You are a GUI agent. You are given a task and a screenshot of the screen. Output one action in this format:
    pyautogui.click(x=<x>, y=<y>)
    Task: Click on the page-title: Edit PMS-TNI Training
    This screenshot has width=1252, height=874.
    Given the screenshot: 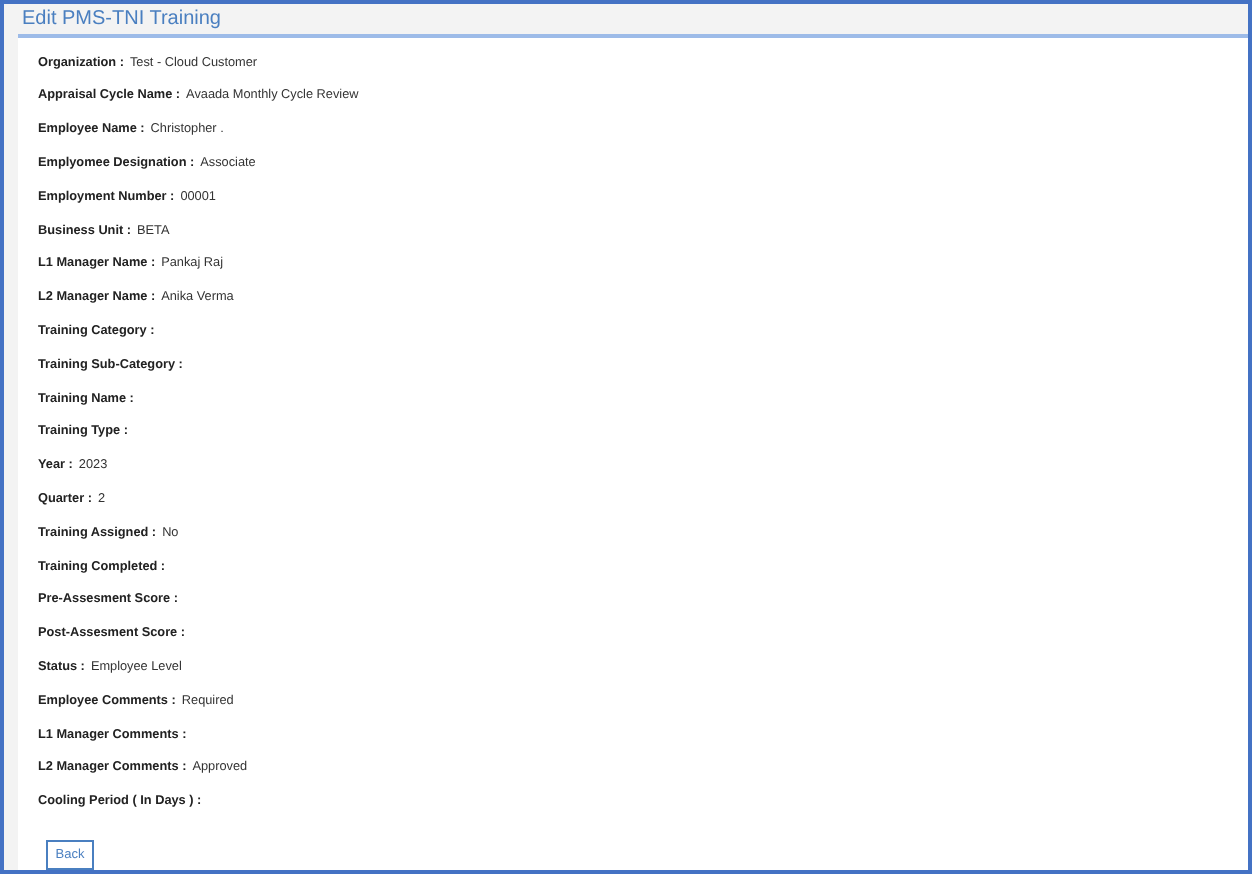 What is the action you would take?
    pyautogui.click(x=121, y=18)
    